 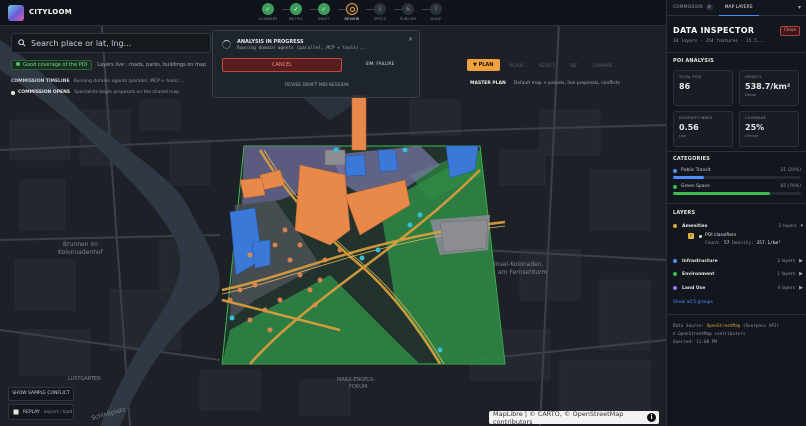 I want to click on cancel-button: CANCEL, so click(x=282, y=65).